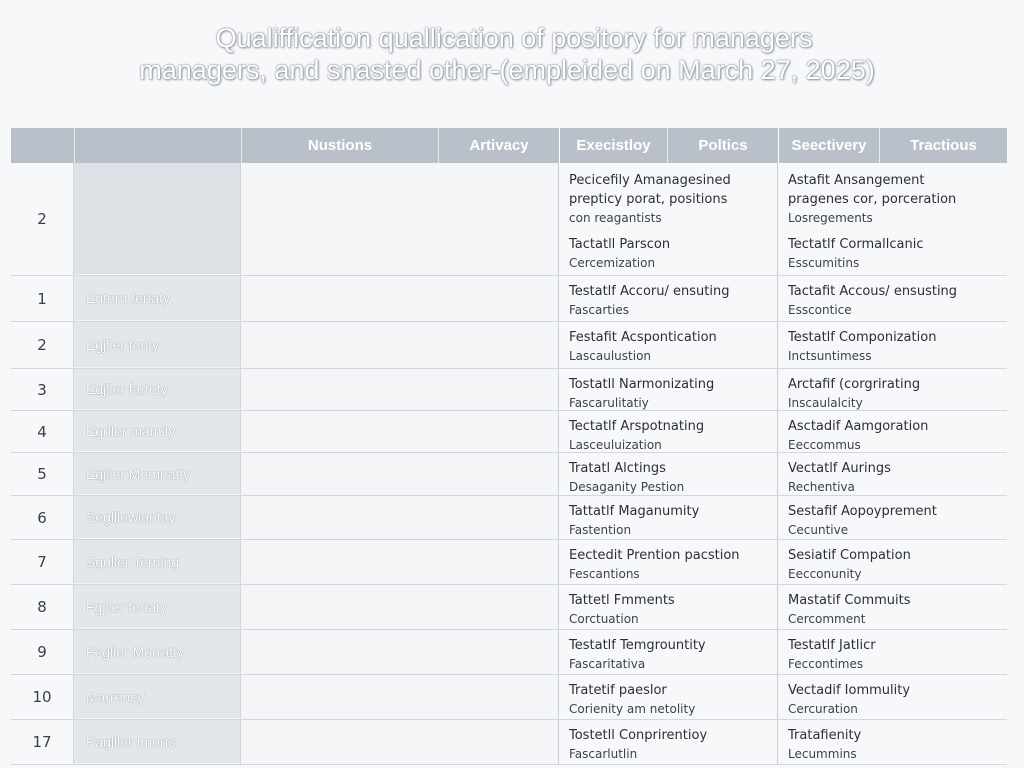 The height and width of the screenshot is (768, 1024). What do you see at coordinates (42, 298) in the screenshot?
I see `row-number: 1` at bounding box center [42, 298].